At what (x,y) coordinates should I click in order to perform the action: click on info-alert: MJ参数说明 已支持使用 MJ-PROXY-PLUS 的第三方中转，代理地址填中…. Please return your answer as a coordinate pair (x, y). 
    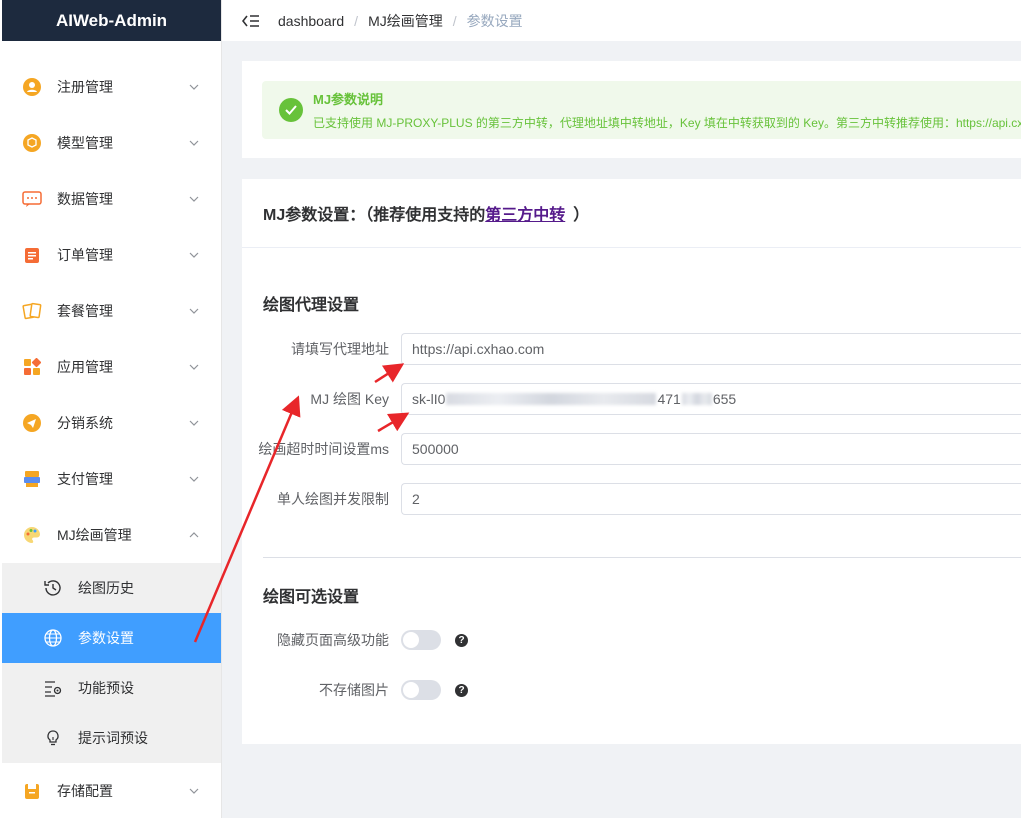
    Looking at the image, I should click on (641, 110).